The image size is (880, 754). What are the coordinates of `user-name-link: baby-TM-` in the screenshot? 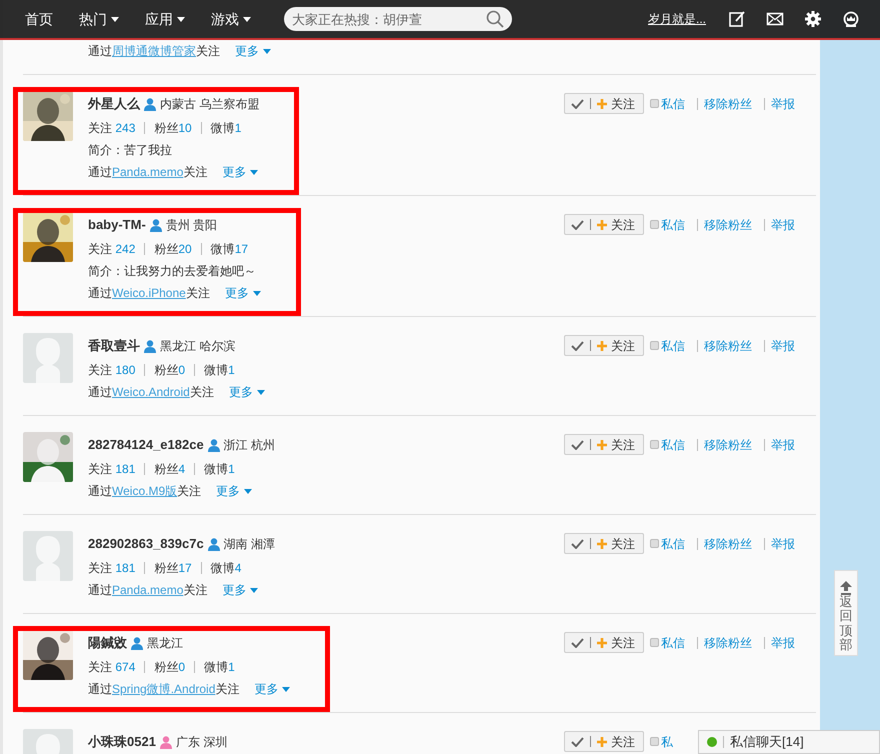 It's located at (117, 225).